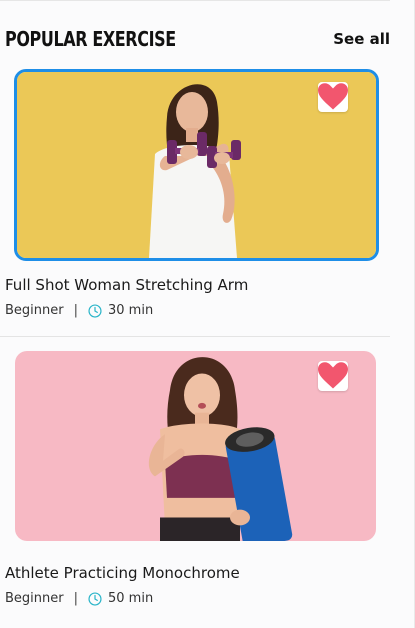 The width and height of the screenshot is (415, 628). What do you see at coordinates (195, 0) in the screenshot?
I see `top-divider` at bounding box center [195, 0].